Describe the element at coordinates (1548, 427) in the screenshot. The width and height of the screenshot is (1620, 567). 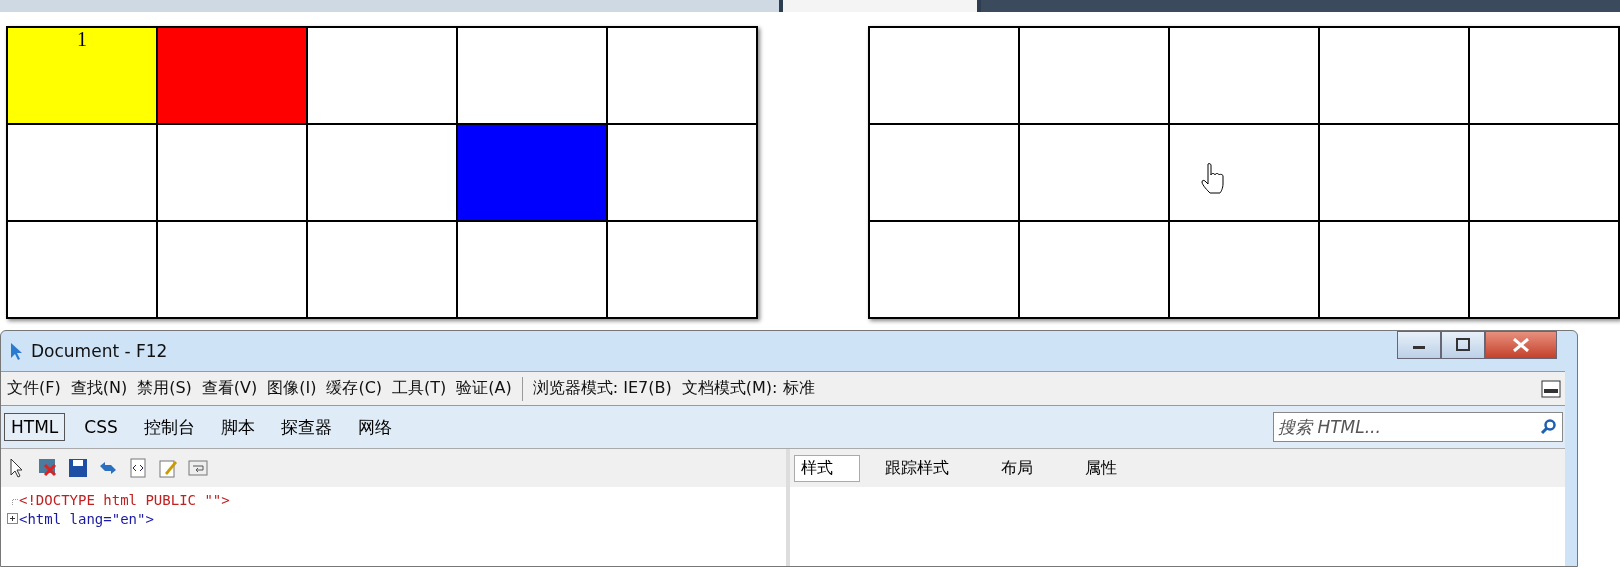
I see `search-icon` at that location.